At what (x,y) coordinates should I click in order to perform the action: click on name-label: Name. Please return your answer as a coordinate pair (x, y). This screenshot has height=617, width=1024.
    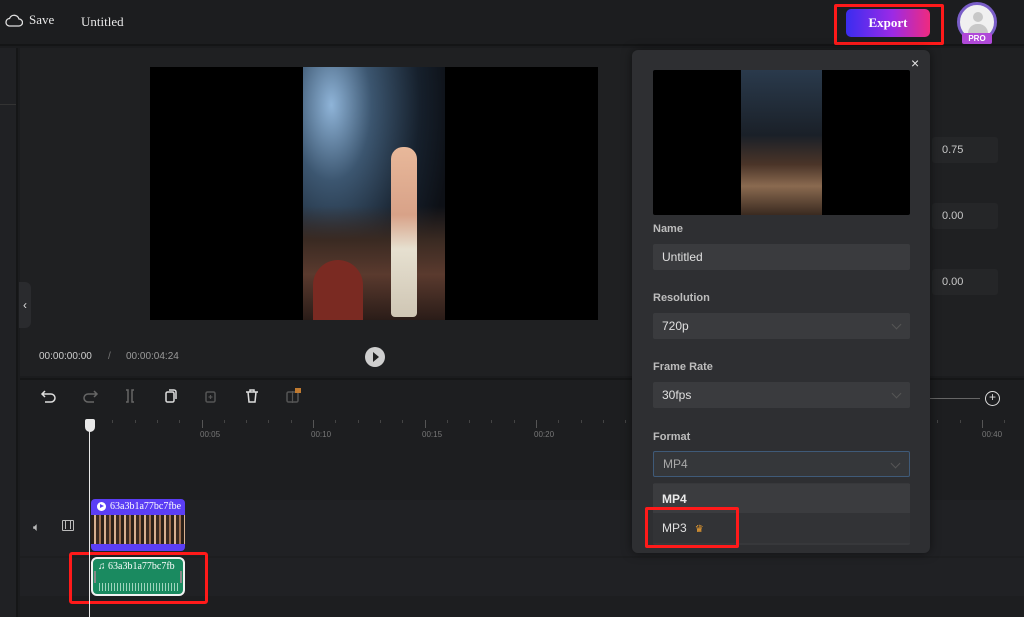
    Looking at the image, I should click on (668, 229).